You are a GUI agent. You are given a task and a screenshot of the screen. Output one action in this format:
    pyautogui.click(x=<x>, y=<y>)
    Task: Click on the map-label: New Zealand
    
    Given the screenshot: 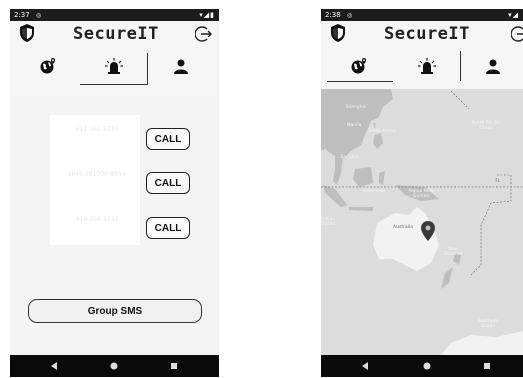 What is the action you would take?
    pyautogui.click(x=453, y=252)
    